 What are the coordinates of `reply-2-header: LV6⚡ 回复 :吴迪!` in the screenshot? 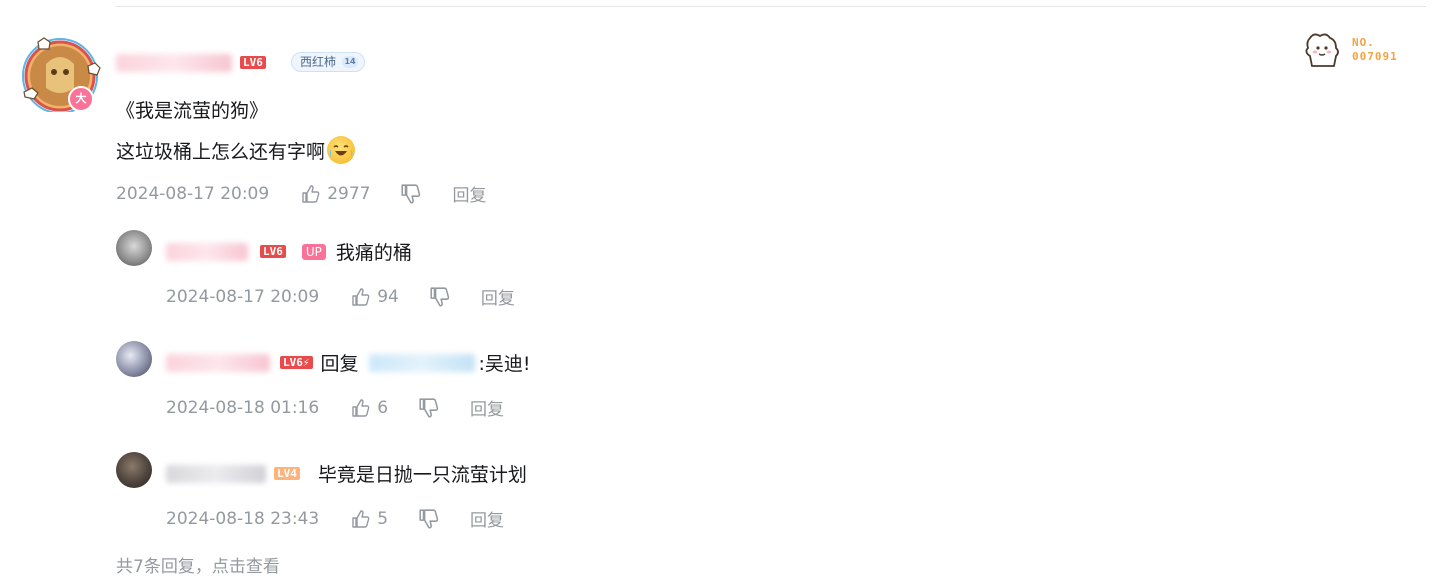 It's located at (348, 362).